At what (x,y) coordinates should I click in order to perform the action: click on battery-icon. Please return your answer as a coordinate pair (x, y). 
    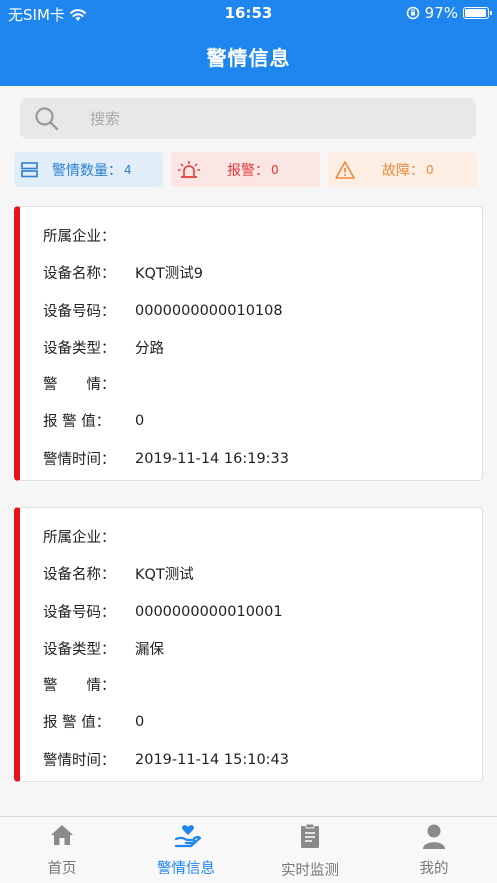
    Looking at the image, I should click on (477, 13).